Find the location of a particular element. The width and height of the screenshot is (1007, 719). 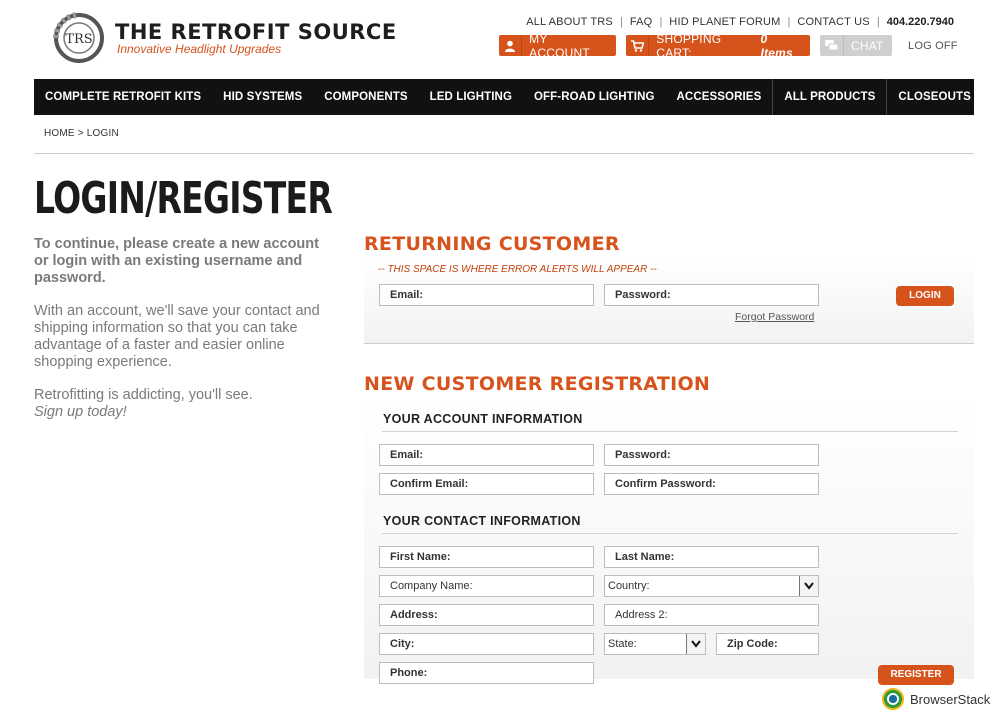

logo-text: TRS is located at coordinates (78, 39).